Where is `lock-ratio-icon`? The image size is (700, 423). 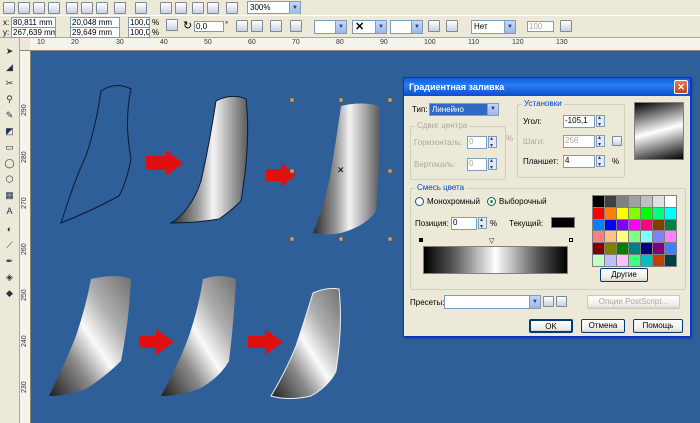 lock-ratio-icon is located at coordinates (172, 25).